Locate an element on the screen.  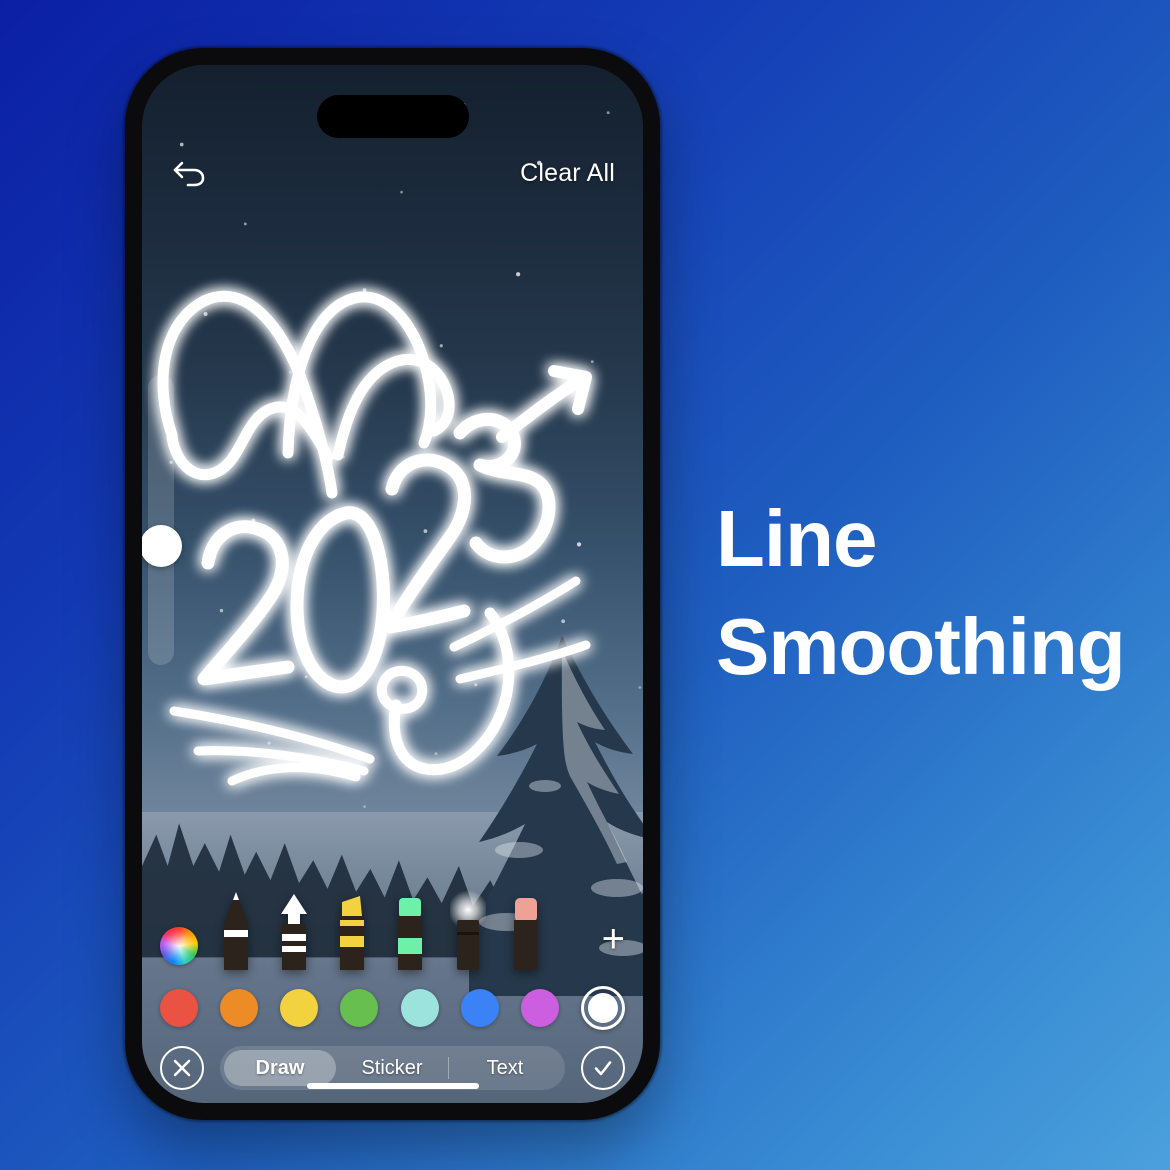
arrow-marker-icon is located at coordinates (294, 932).